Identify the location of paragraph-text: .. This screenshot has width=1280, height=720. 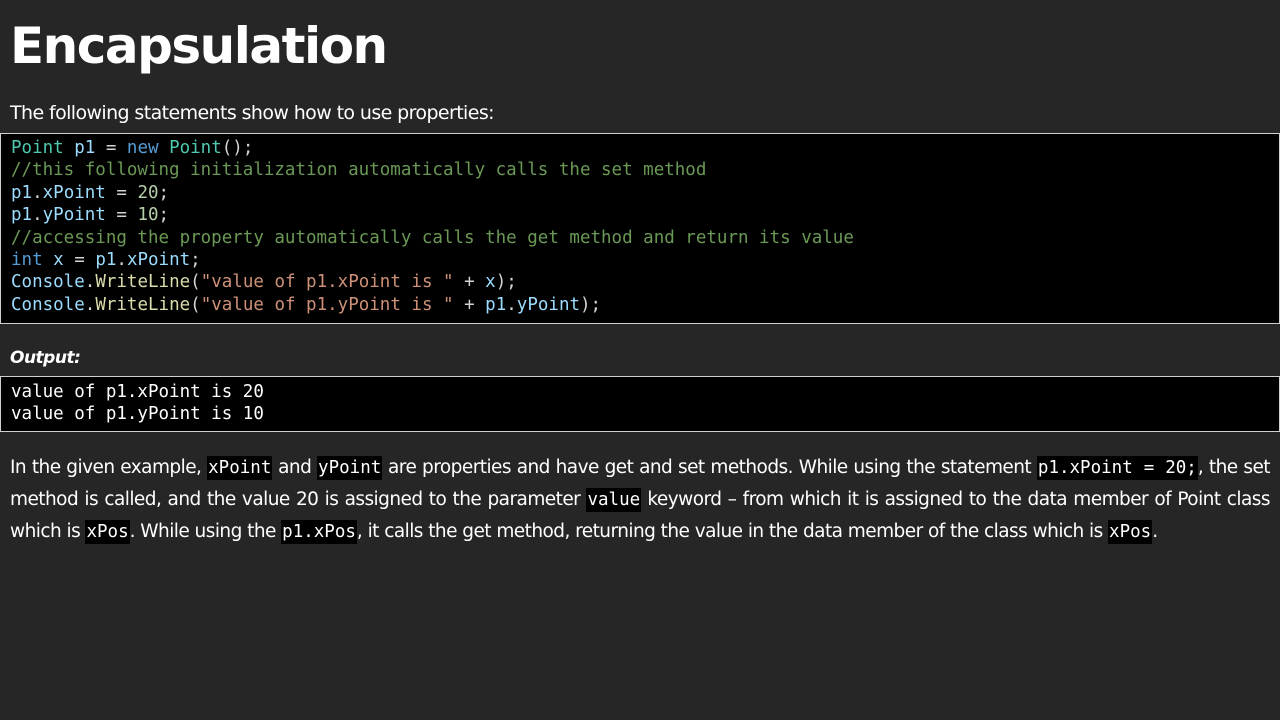
(1155, 531).